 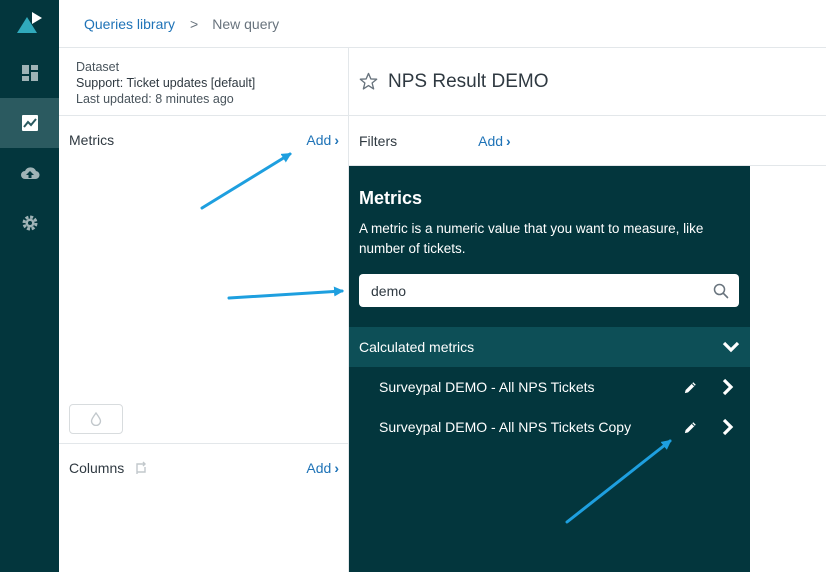 What do you see at coordinates (29, 24) in the screenshot?
I see `logo-icon` at bounding box center [29, 24].